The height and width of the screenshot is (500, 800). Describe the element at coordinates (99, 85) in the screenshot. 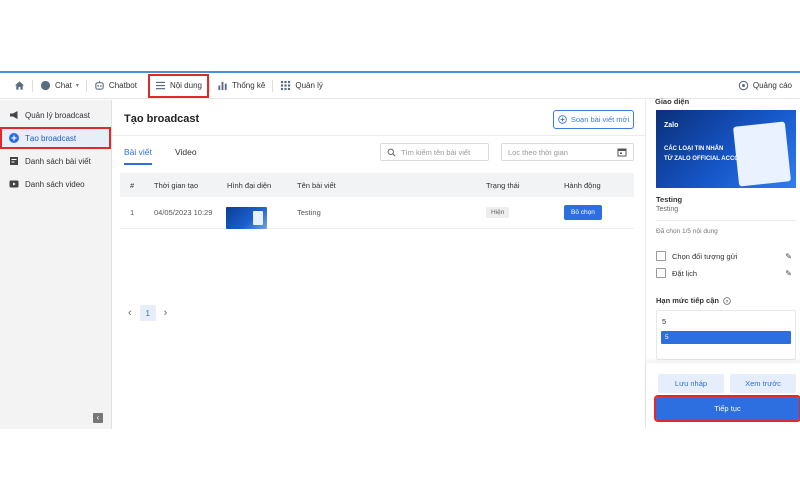

I see `robot-icon` at that location.